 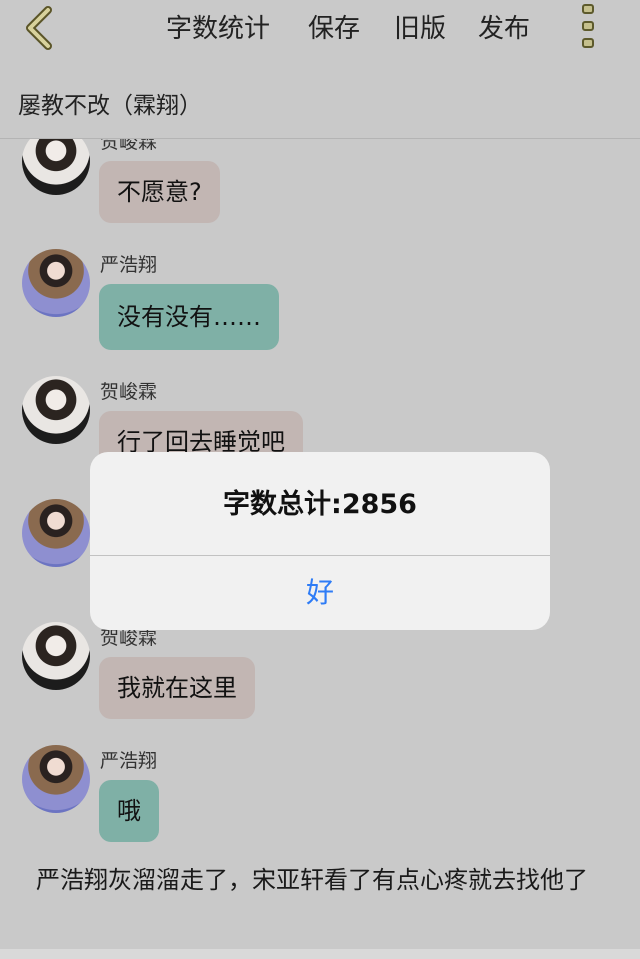 What do you see at coordinates (420, 26) in the screenshot?
I see `old-version-button: 旧版` at bounding box center [420, 26].